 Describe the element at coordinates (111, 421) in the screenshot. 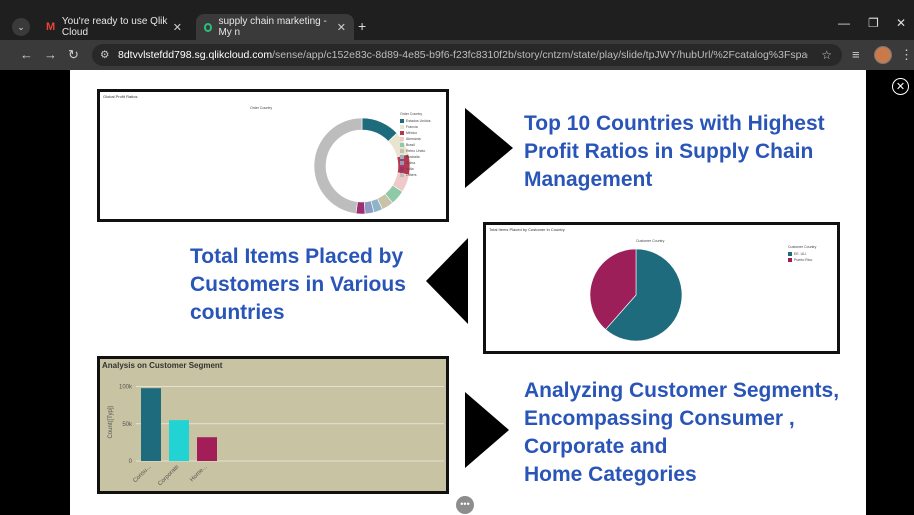

I see `y-axis-label: Count([Typ])` at that location.